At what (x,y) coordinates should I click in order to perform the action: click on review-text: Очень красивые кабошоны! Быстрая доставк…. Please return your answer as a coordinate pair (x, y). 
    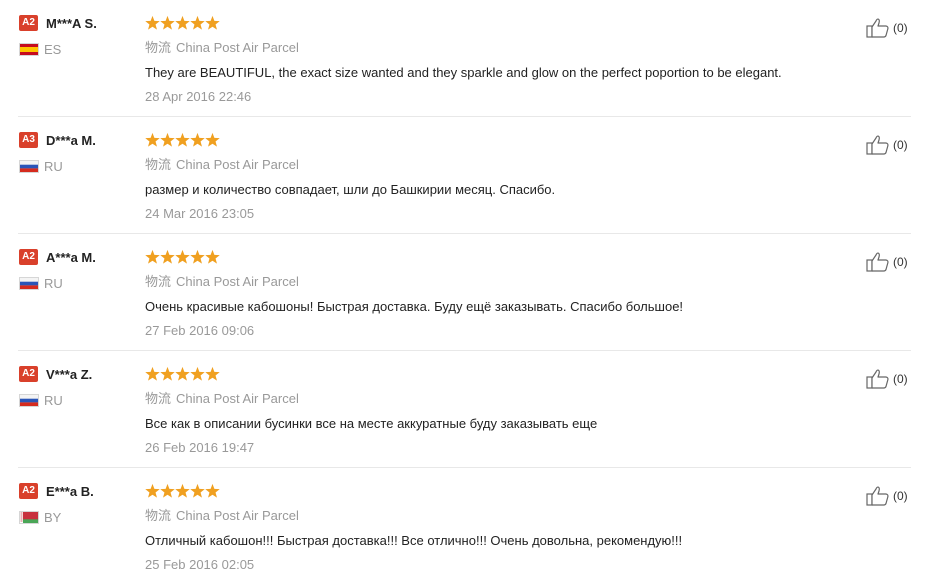
    Looking at the image, I should click on (414, 306).